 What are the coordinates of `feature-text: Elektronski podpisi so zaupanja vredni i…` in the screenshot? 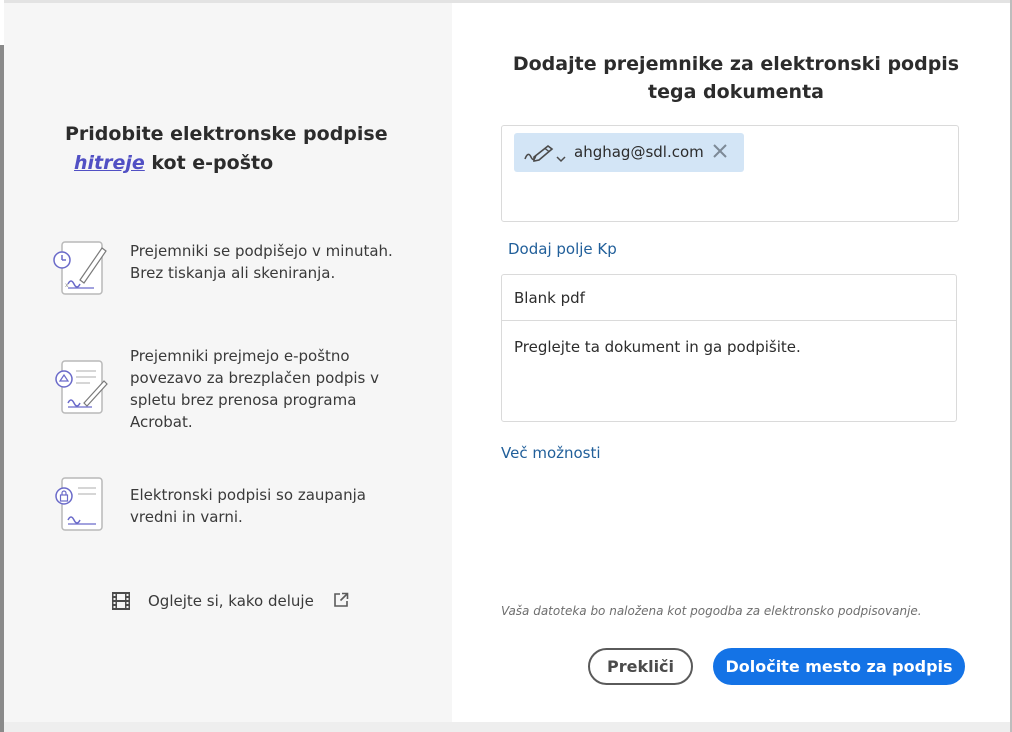 It's located at (248, 506).